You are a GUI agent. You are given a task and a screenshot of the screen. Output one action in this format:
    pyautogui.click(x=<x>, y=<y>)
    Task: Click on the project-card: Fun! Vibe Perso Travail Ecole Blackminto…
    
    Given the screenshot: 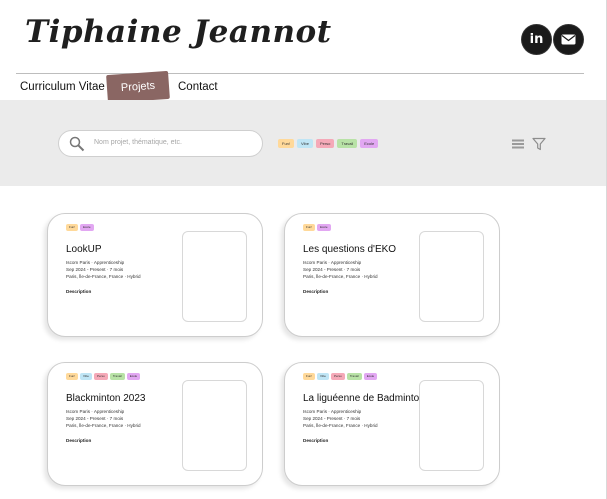 What is the action you would take?
    pyautogui.click(x=155, y=424)
    